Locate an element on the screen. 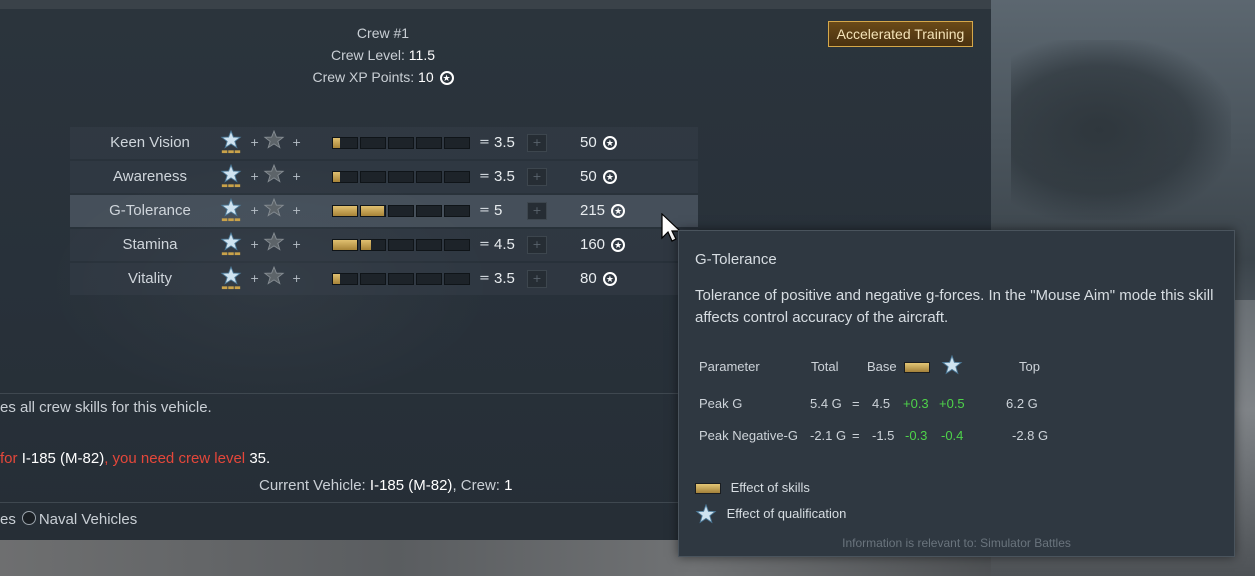 This screenshot has height=576, width=1255. row-peak-neg-g-total: -2.1 G is located at coordinates (828, 435).